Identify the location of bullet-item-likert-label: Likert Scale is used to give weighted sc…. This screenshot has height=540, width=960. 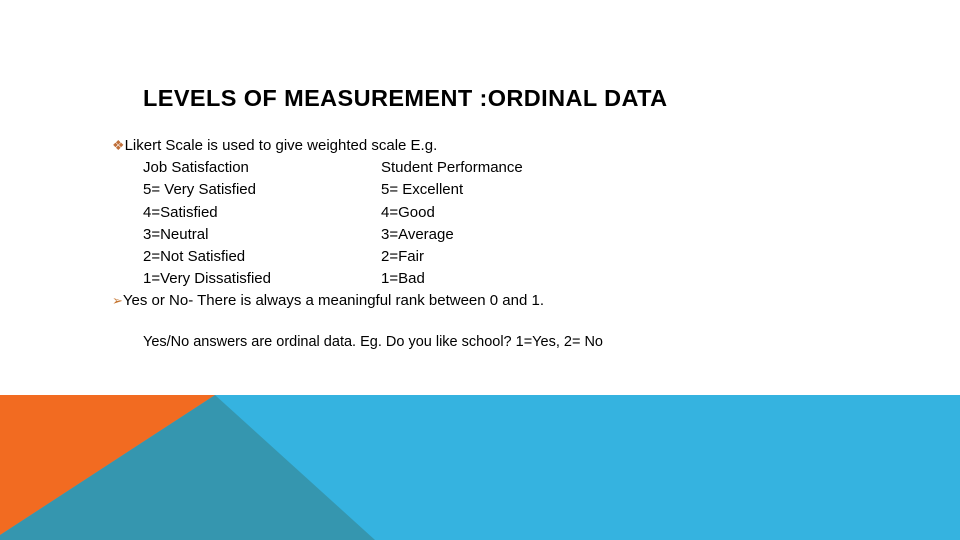
(281, 145).